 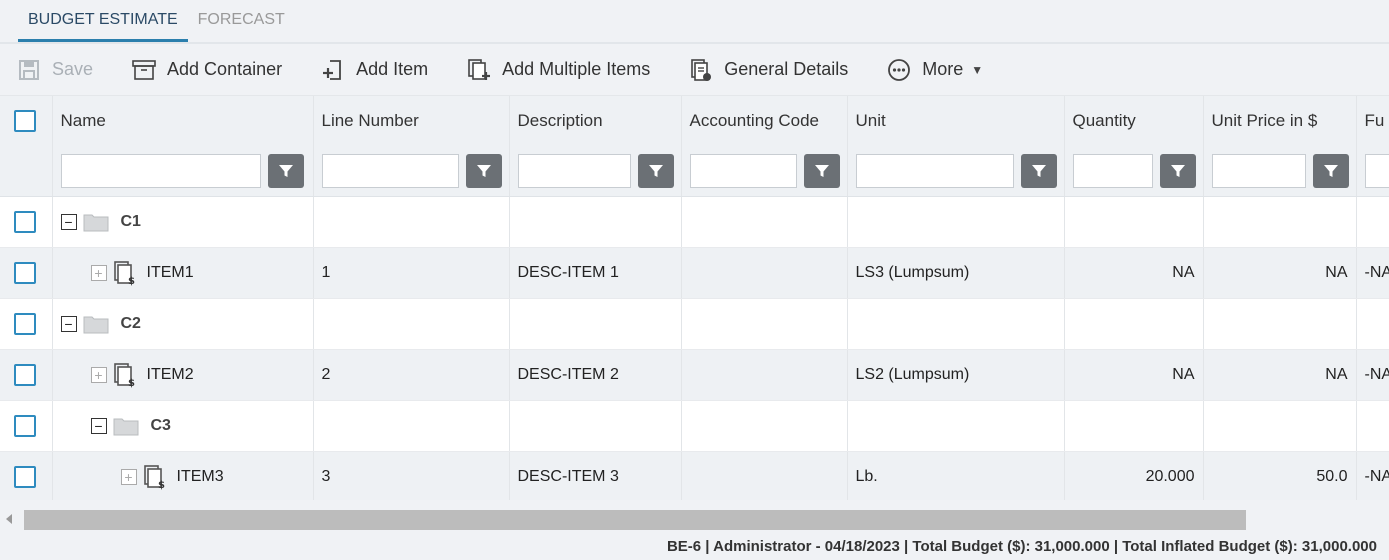 What do you see at coordinates (1112, 170) in the screenshot?
I see `filter-input-quantity` at bounding box center [1112, 170].